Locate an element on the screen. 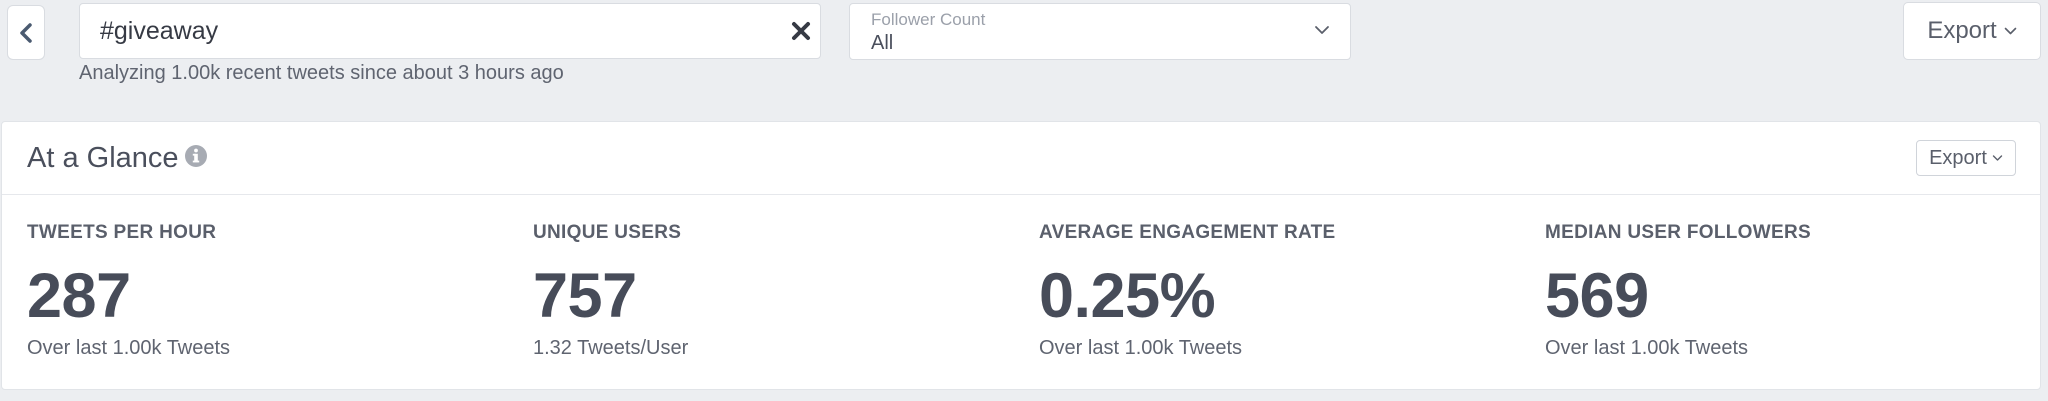  stat-unique-users: Unique users 757 1.32 Tweets/User is located at coordinates (773, 291).